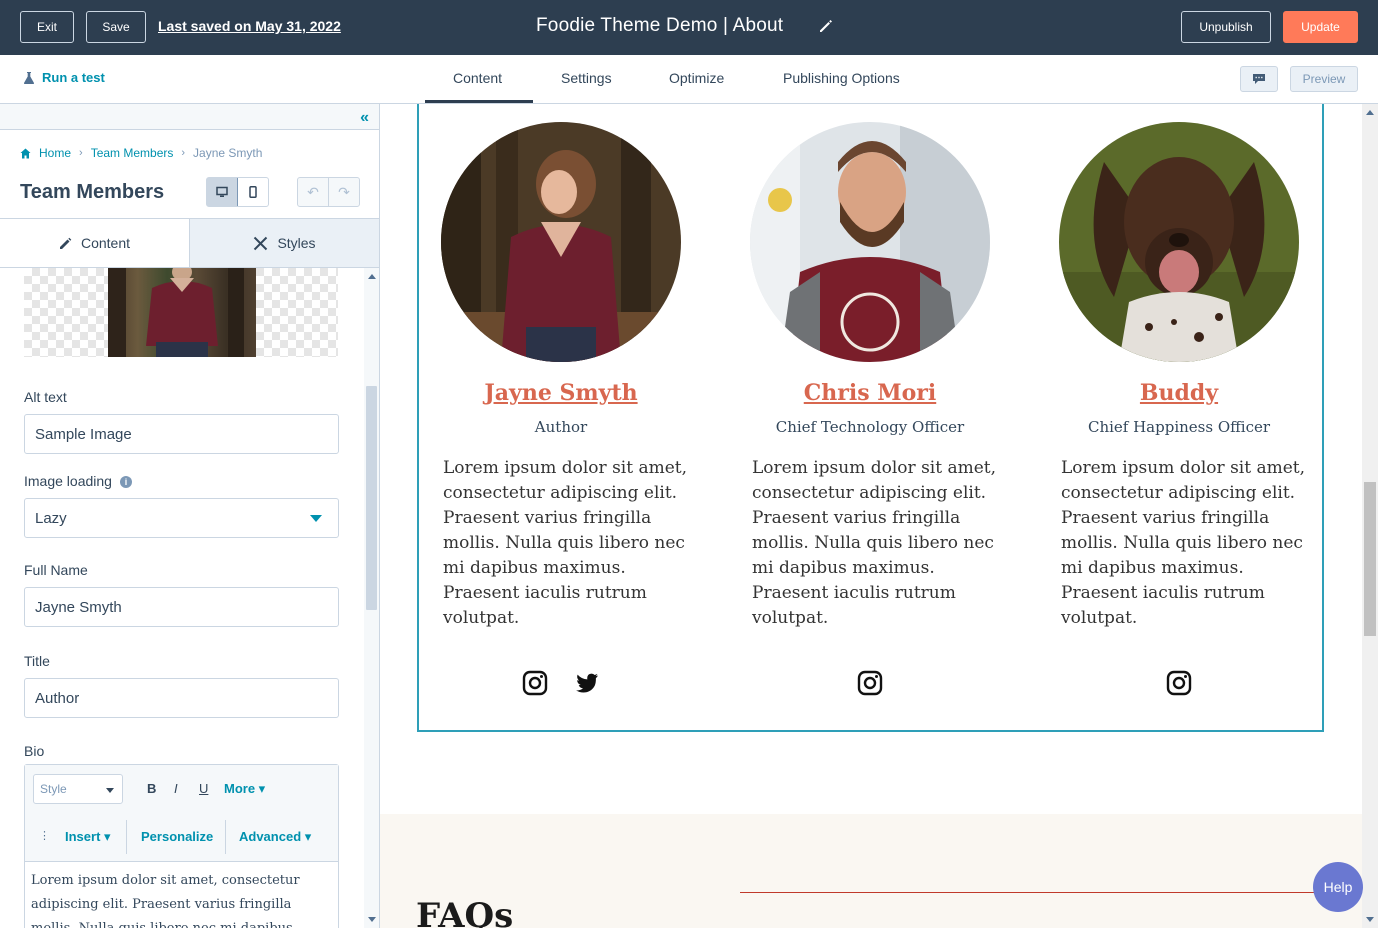 The image size is (1378, 928). I want to click on undo-icon: ↶, so click(313, 191).